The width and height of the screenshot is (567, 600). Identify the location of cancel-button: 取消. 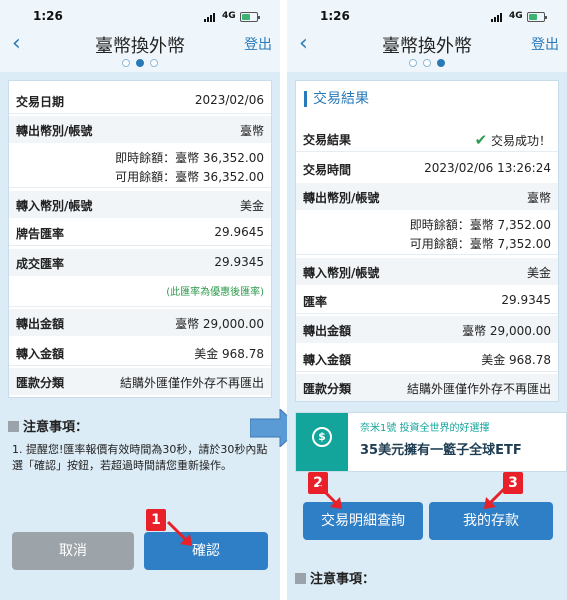
(73, 551).